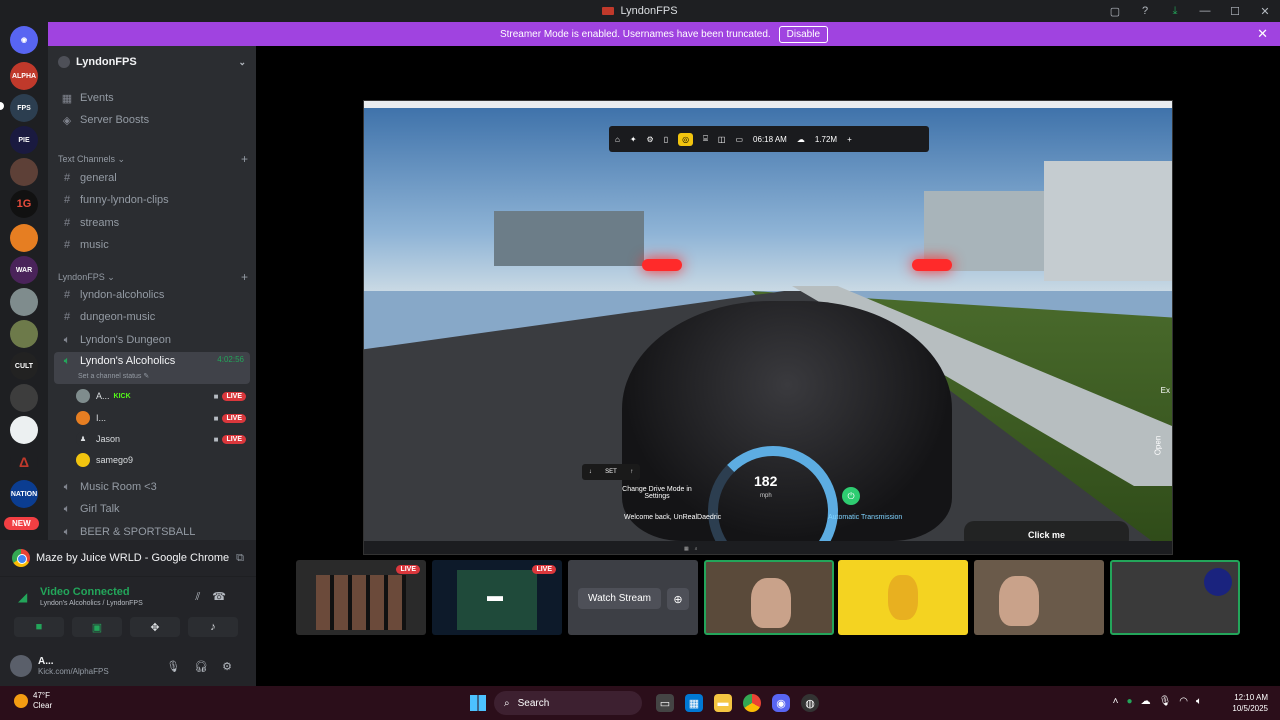  I want to click on help-icon: ?, so click(1145, 11).